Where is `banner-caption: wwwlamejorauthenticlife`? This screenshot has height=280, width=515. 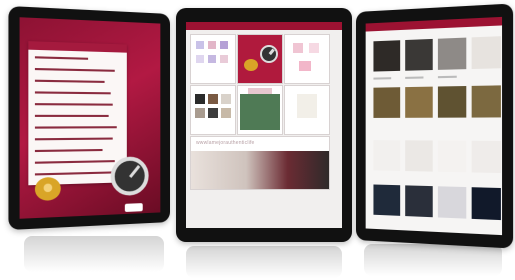 banner-caption: wwwlamejorauthenticlife is located at coordinates (225, 143).